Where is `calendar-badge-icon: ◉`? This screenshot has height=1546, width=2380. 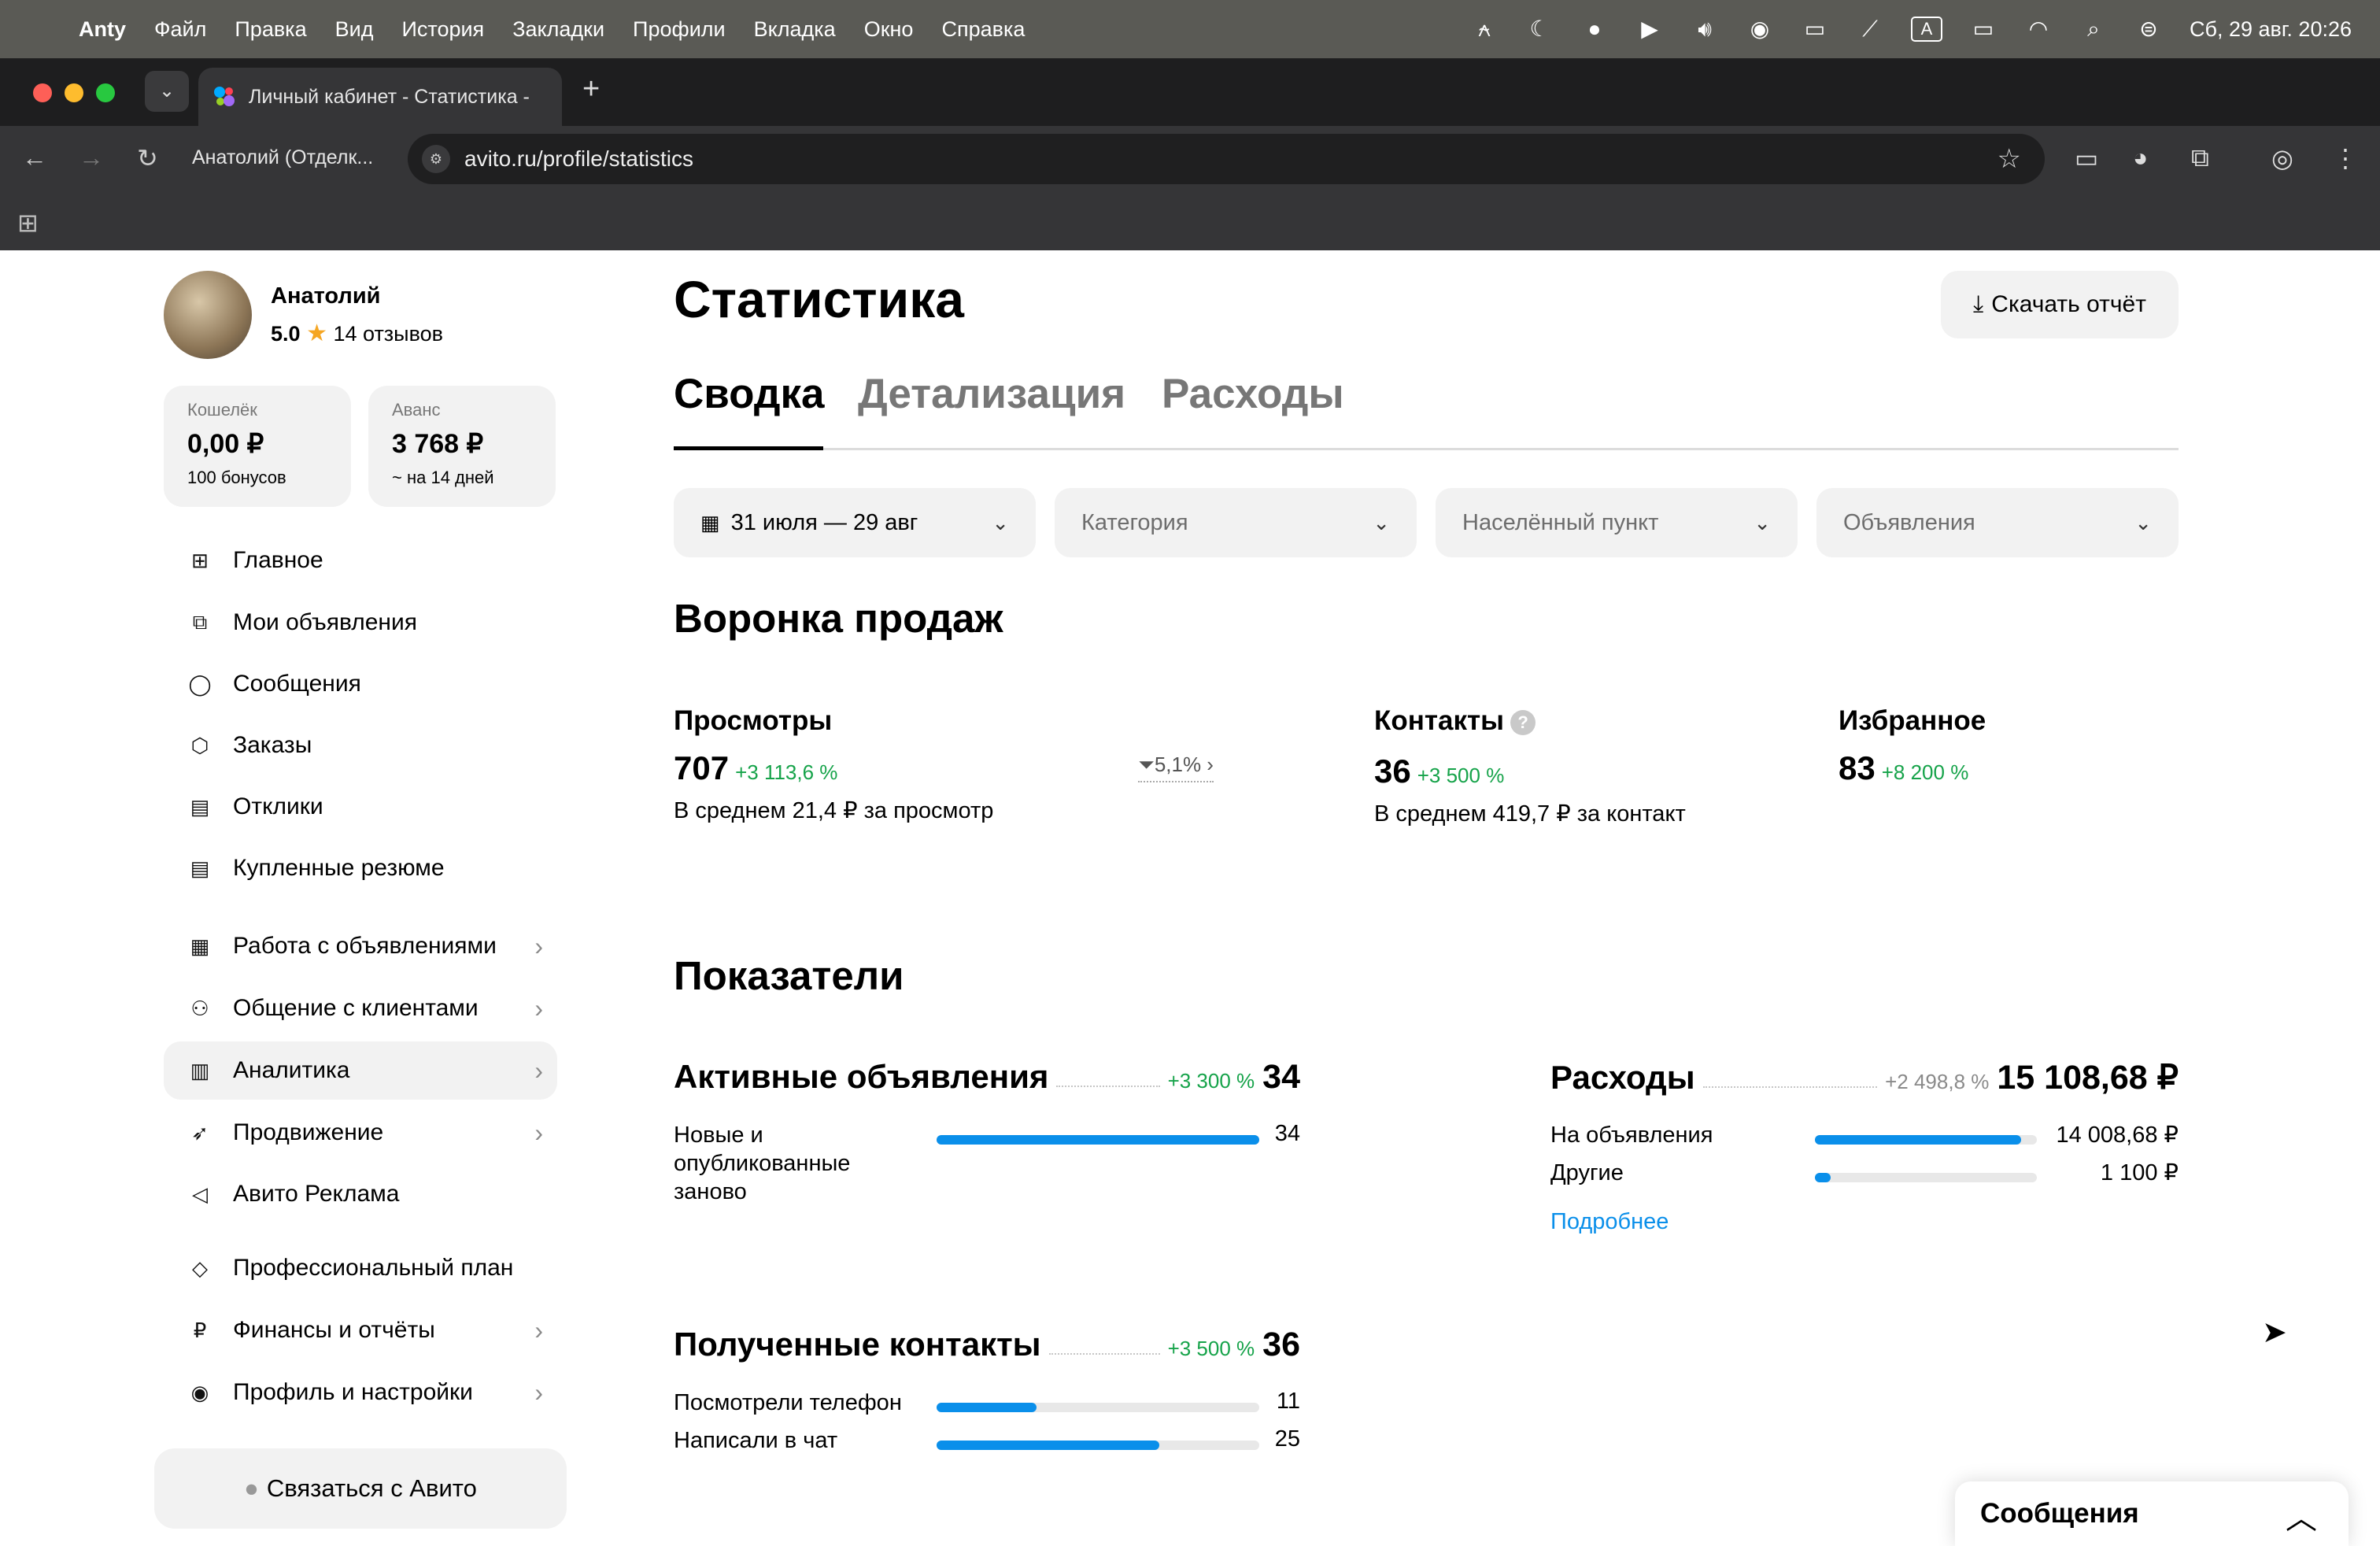 calendar-badge-icon: ◉ is located at coordinates (1760, 29).